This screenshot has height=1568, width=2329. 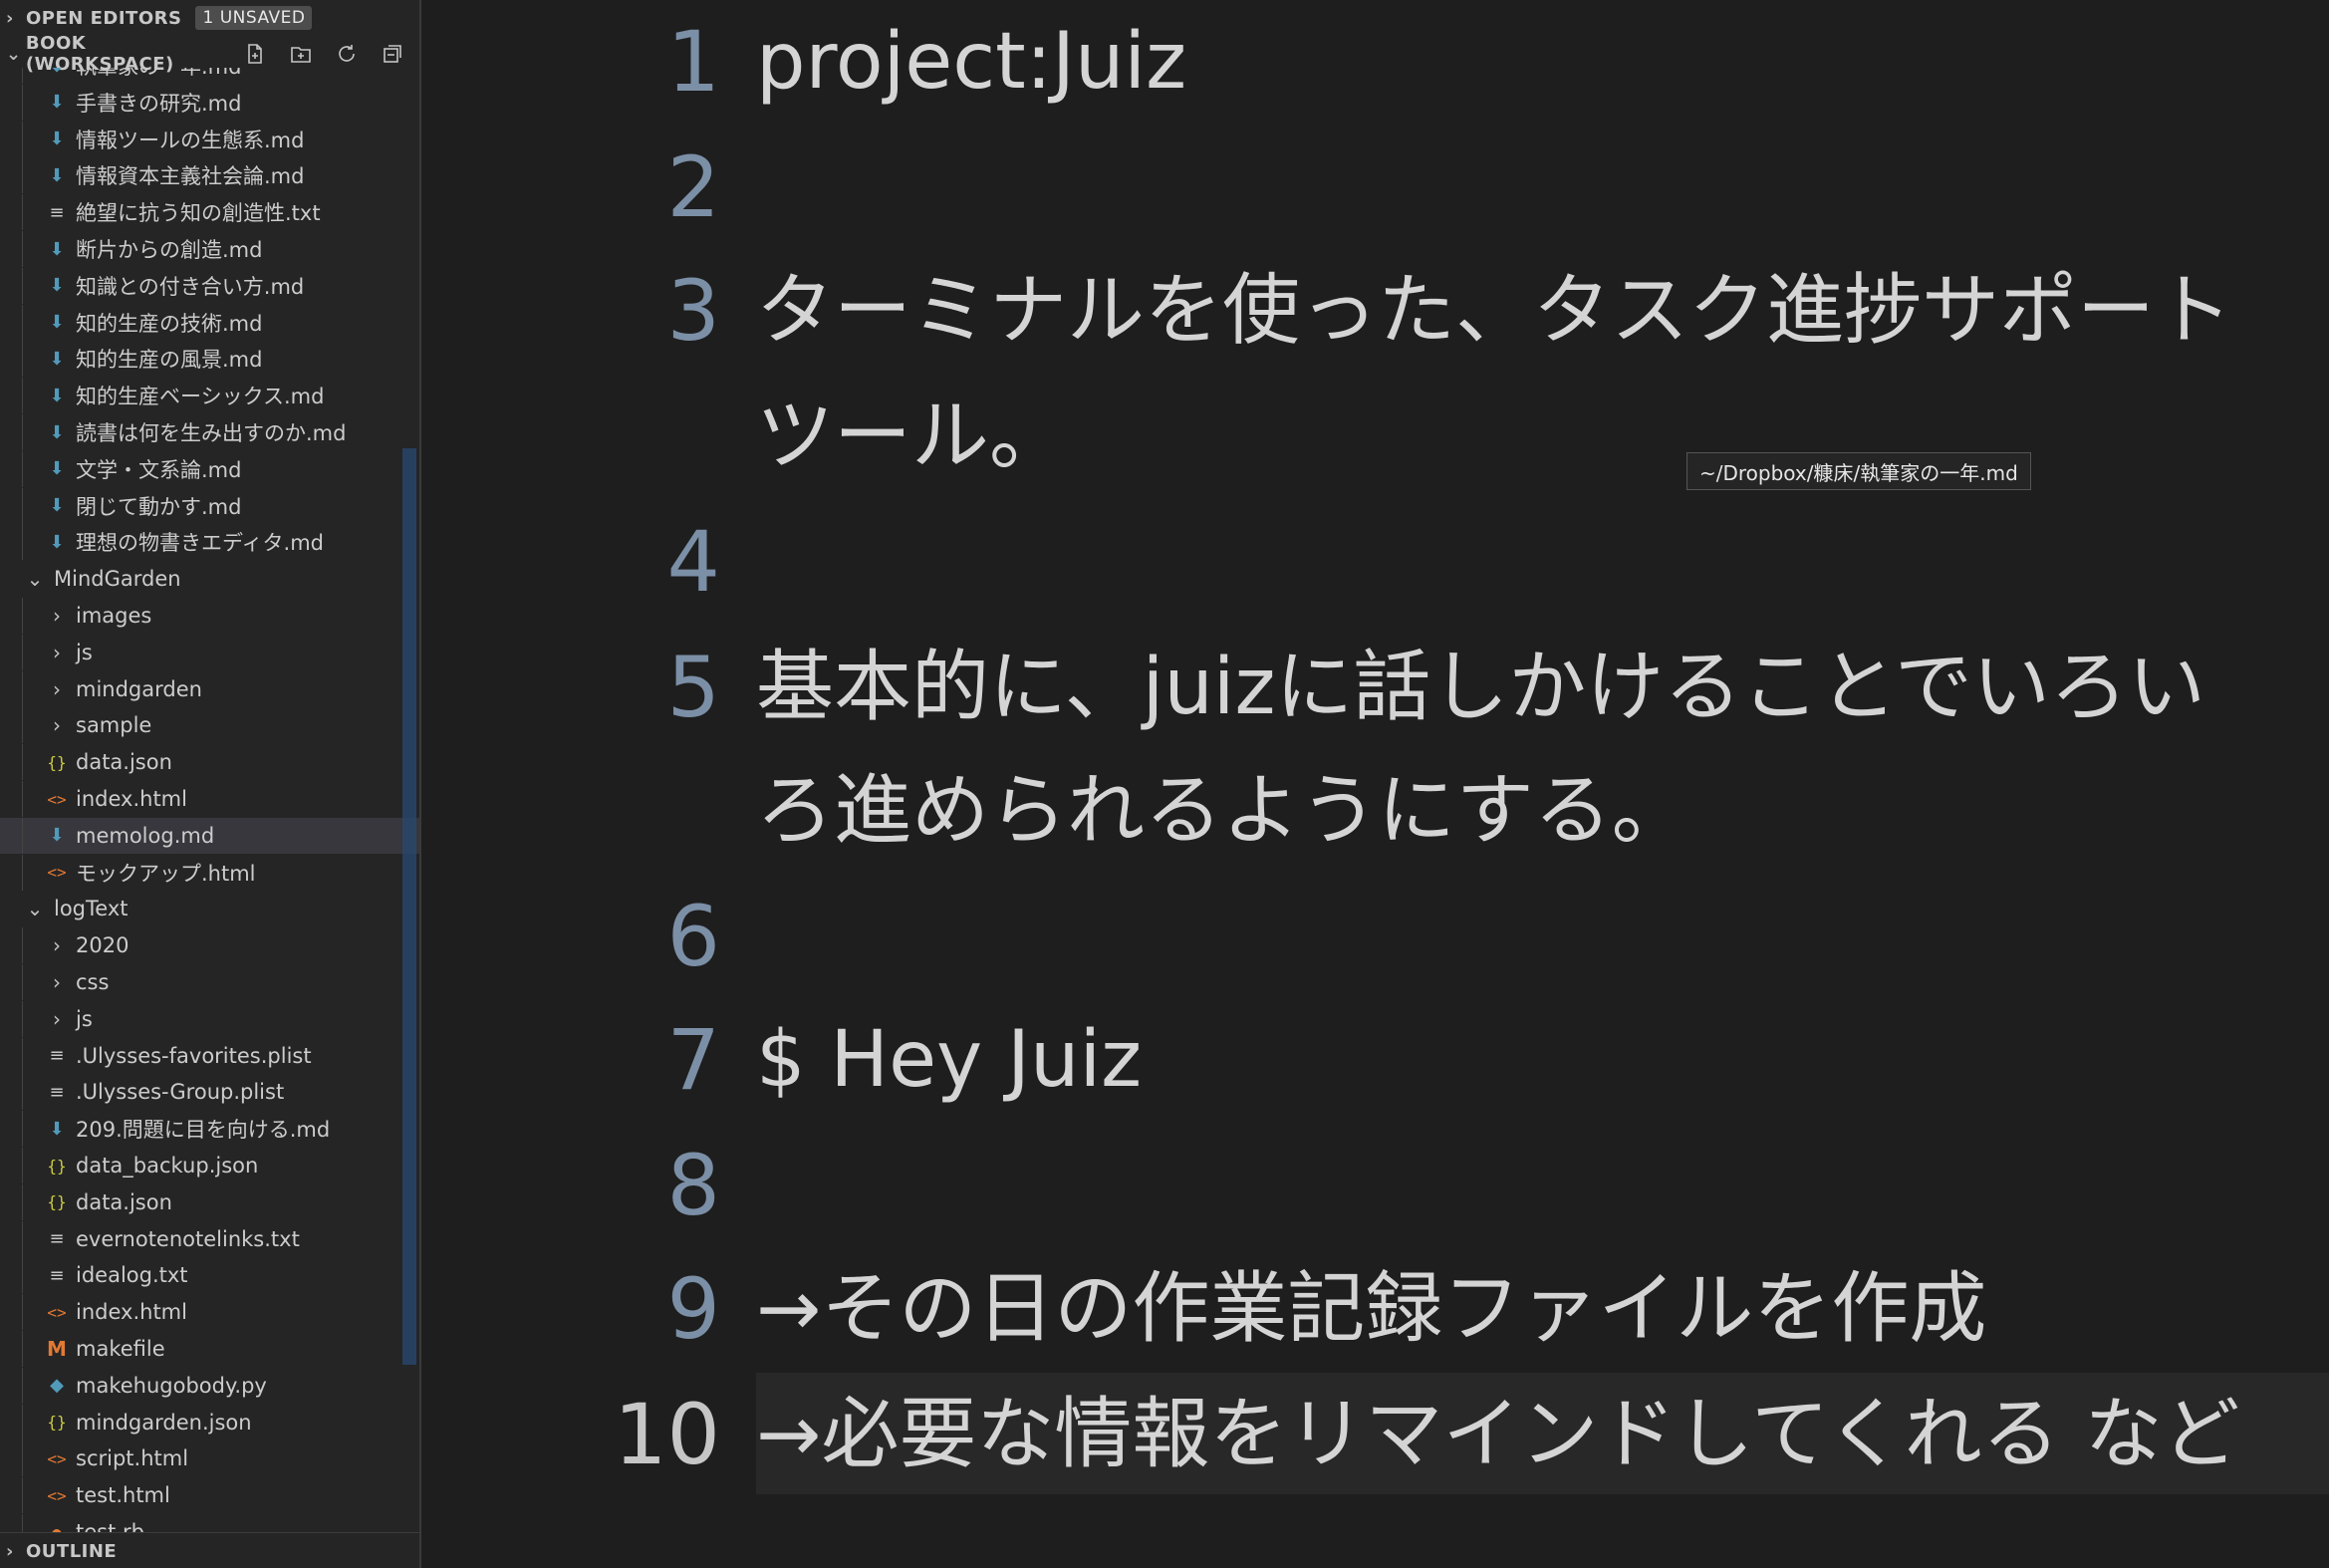 What do you see at coordinates (209, 359) in the screenshot?
I see `tree-file: ⬇ 知的生産の風景.md` at bounding box center [209, 359].